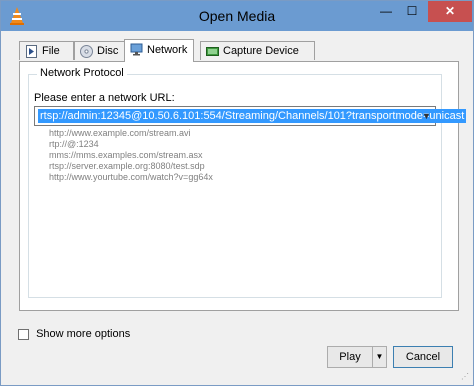 The height and width of the screenshot is (386, 474). Describe the element at coordinates (237, 16) in the screenshot. I see `title-bar: Open Media — ☐ ✕` at that location.